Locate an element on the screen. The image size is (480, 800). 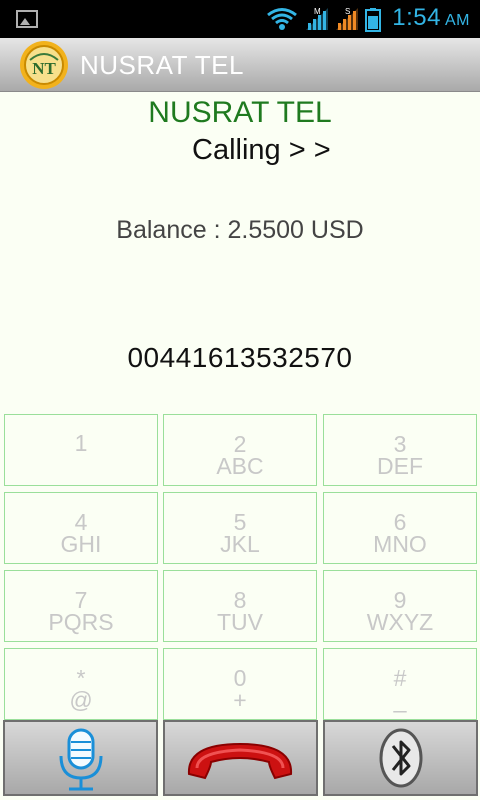
svg-text: S is located at coordinates (347, 11).